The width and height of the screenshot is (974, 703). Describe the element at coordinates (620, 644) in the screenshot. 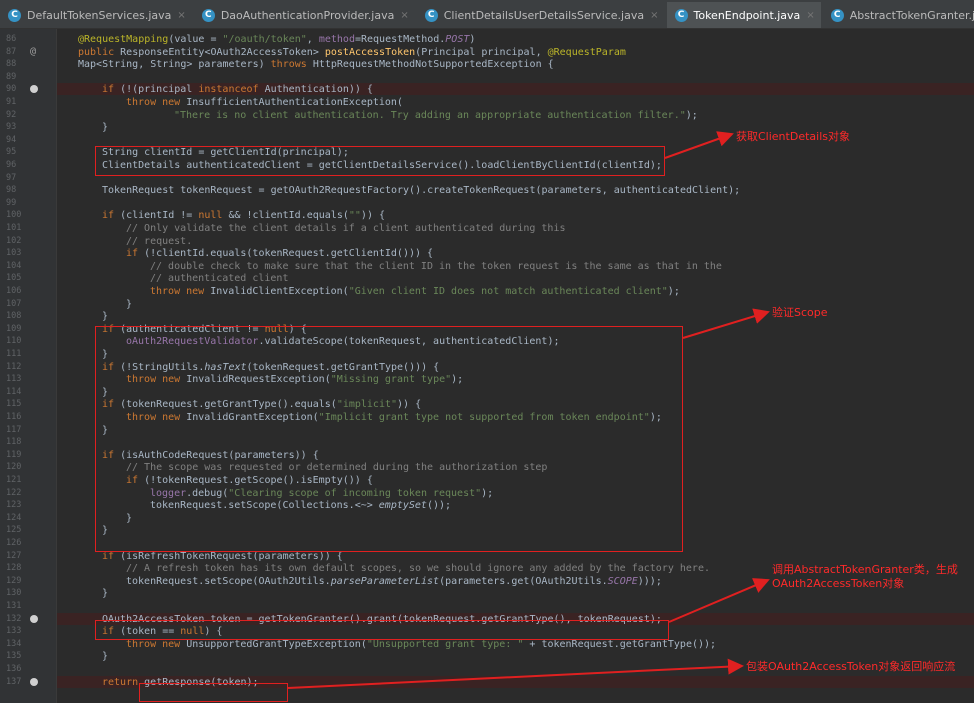

I see `code-token: + tokenRequest.getGrantType());` at that location.